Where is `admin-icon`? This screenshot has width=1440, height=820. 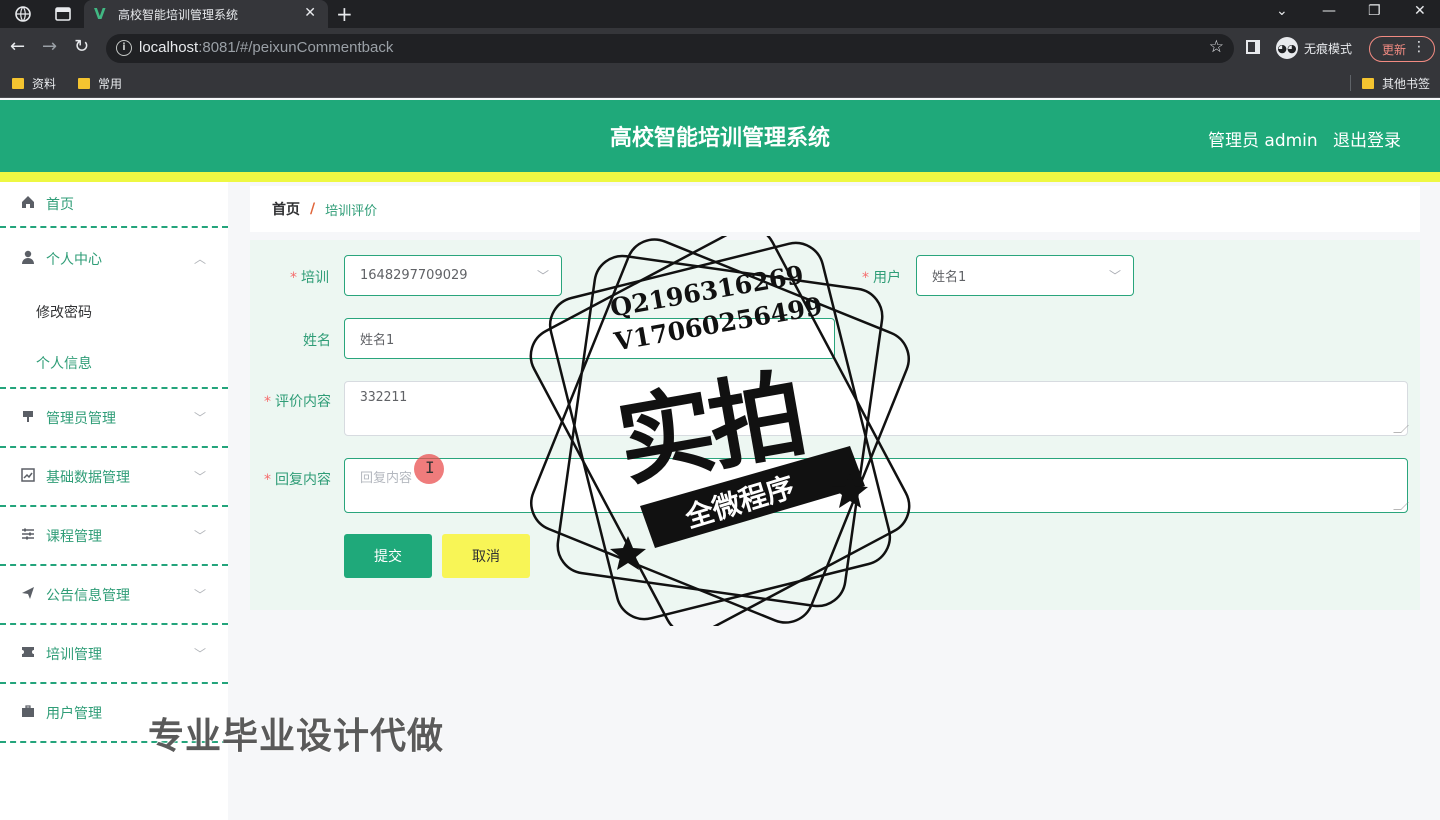
admin-icon is located at coordinates (28, 418).